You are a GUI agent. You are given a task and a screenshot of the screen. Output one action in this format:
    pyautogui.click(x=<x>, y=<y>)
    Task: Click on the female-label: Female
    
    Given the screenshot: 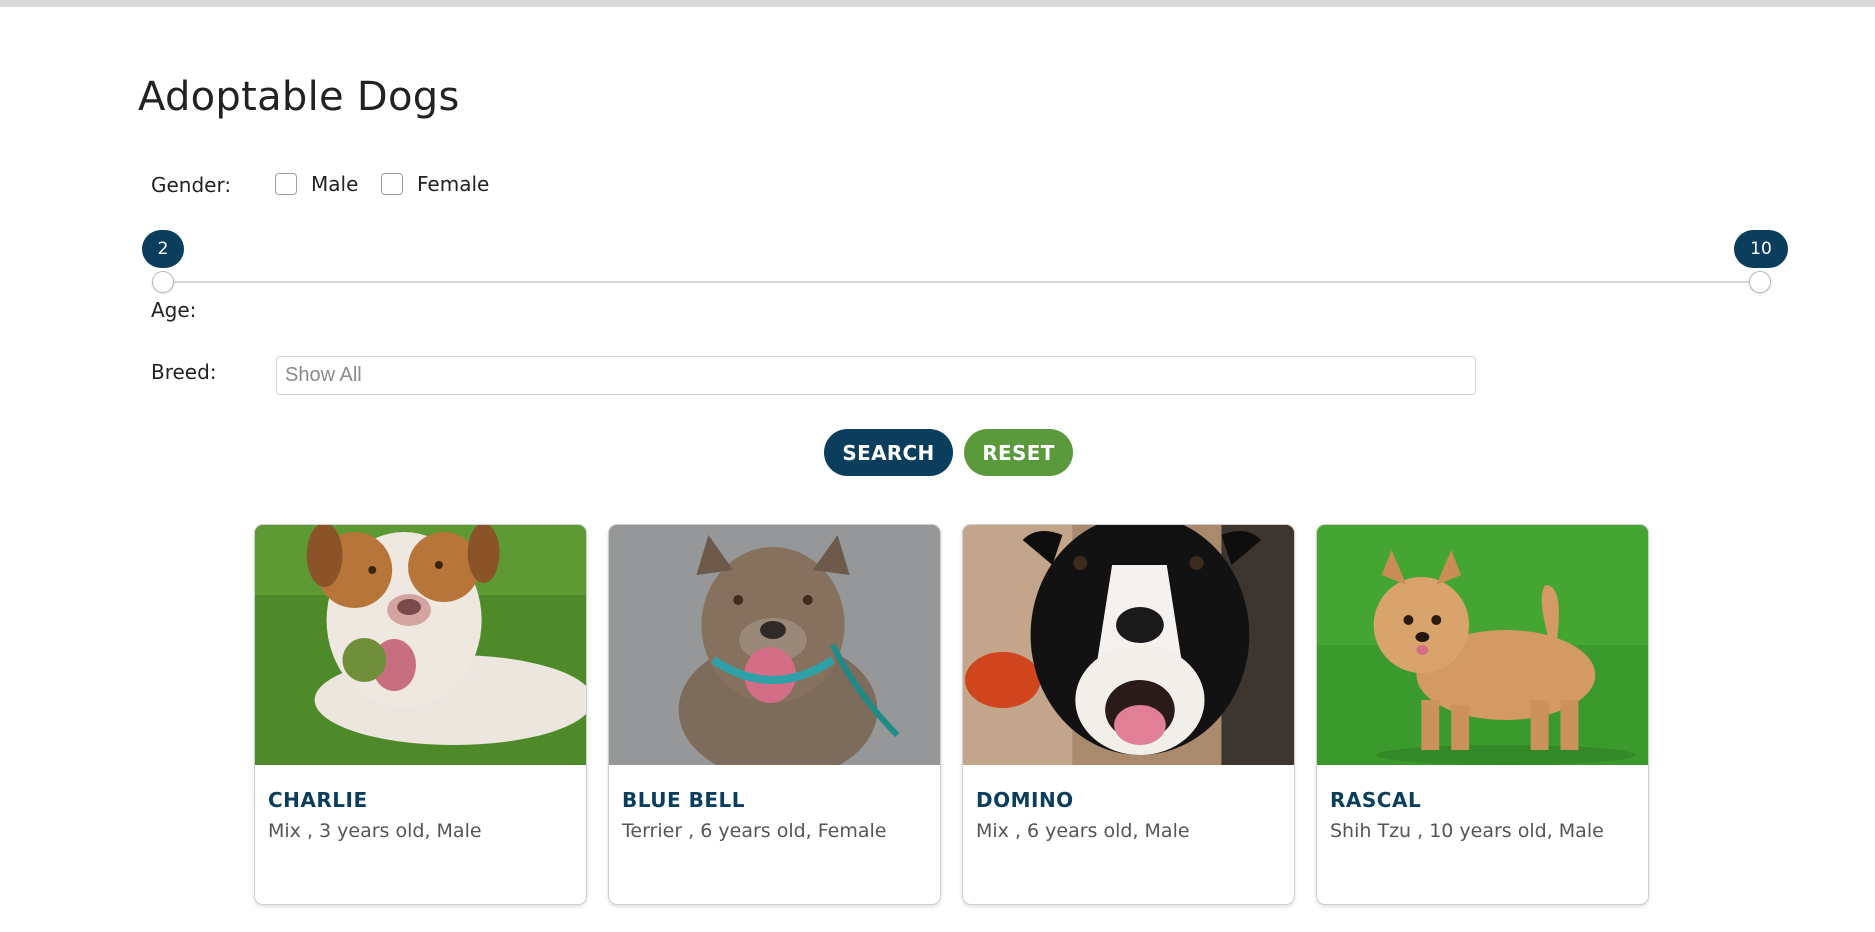 What is the action you would take?
    pyautogui.click(x=453, y=184)
    